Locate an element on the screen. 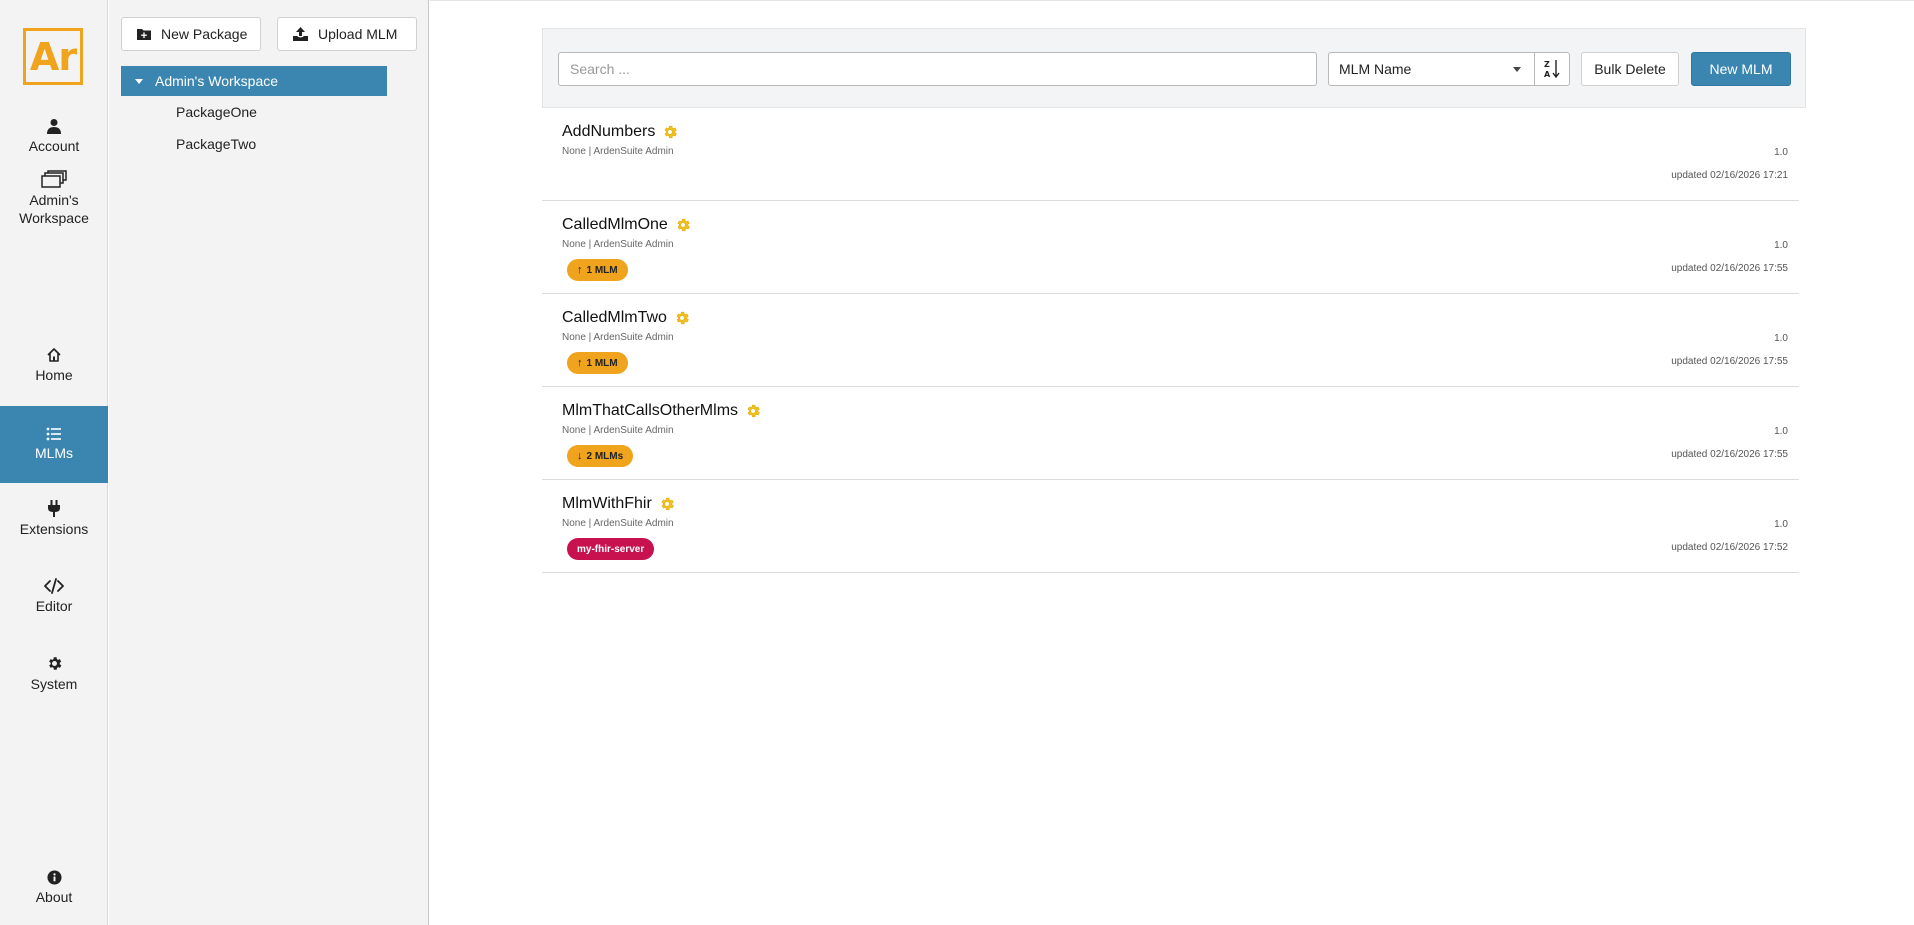 Image resolution: width=1914 pixels, height=925 pixels. folder-plus-icon is located at coordinates (144, 34).